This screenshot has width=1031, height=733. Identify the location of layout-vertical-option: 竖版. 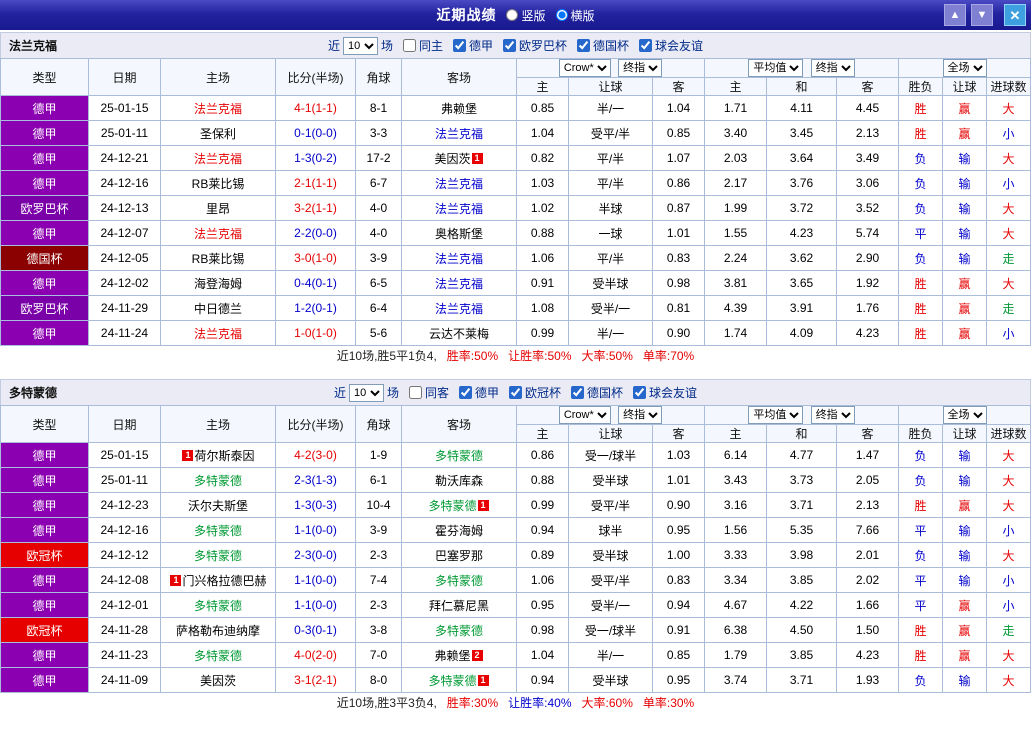
(526, 15).